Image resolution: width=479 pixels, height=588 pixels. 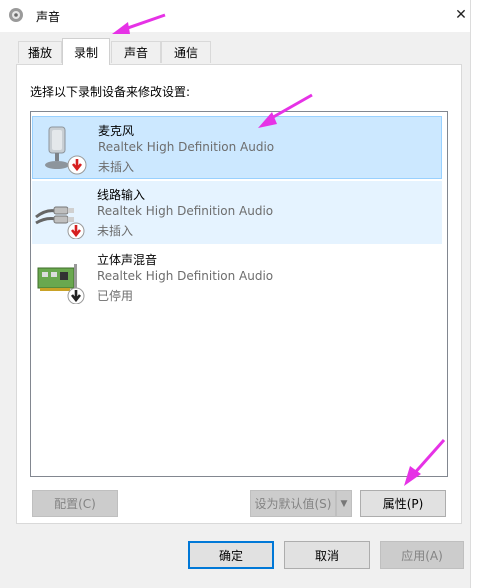 I want to click on close-icon: ✕, so click(x=461, y=15).